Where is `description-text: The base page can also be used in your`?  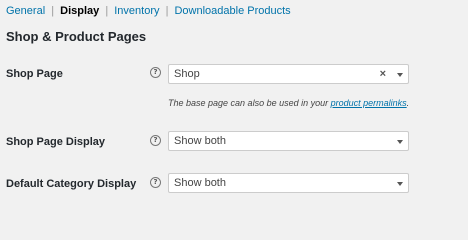 description-text: The base page can also be used in your is located at coordinates (249, 103).